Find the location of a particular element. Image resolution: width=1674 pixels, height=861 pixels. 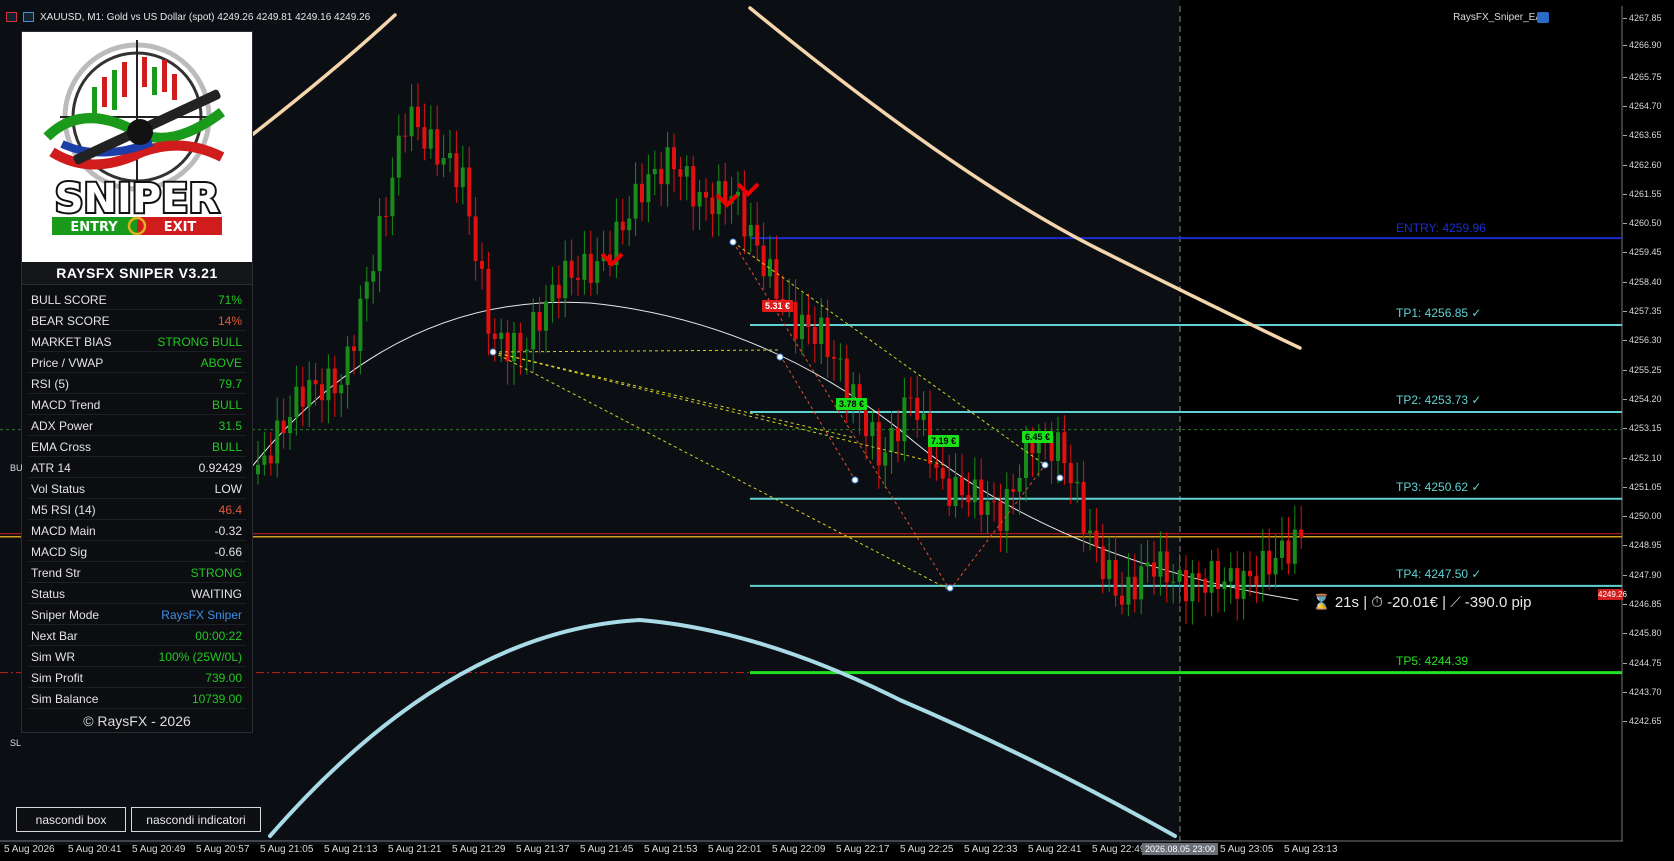

panel-row-value: WAITING is located at coordinates (216, 594).